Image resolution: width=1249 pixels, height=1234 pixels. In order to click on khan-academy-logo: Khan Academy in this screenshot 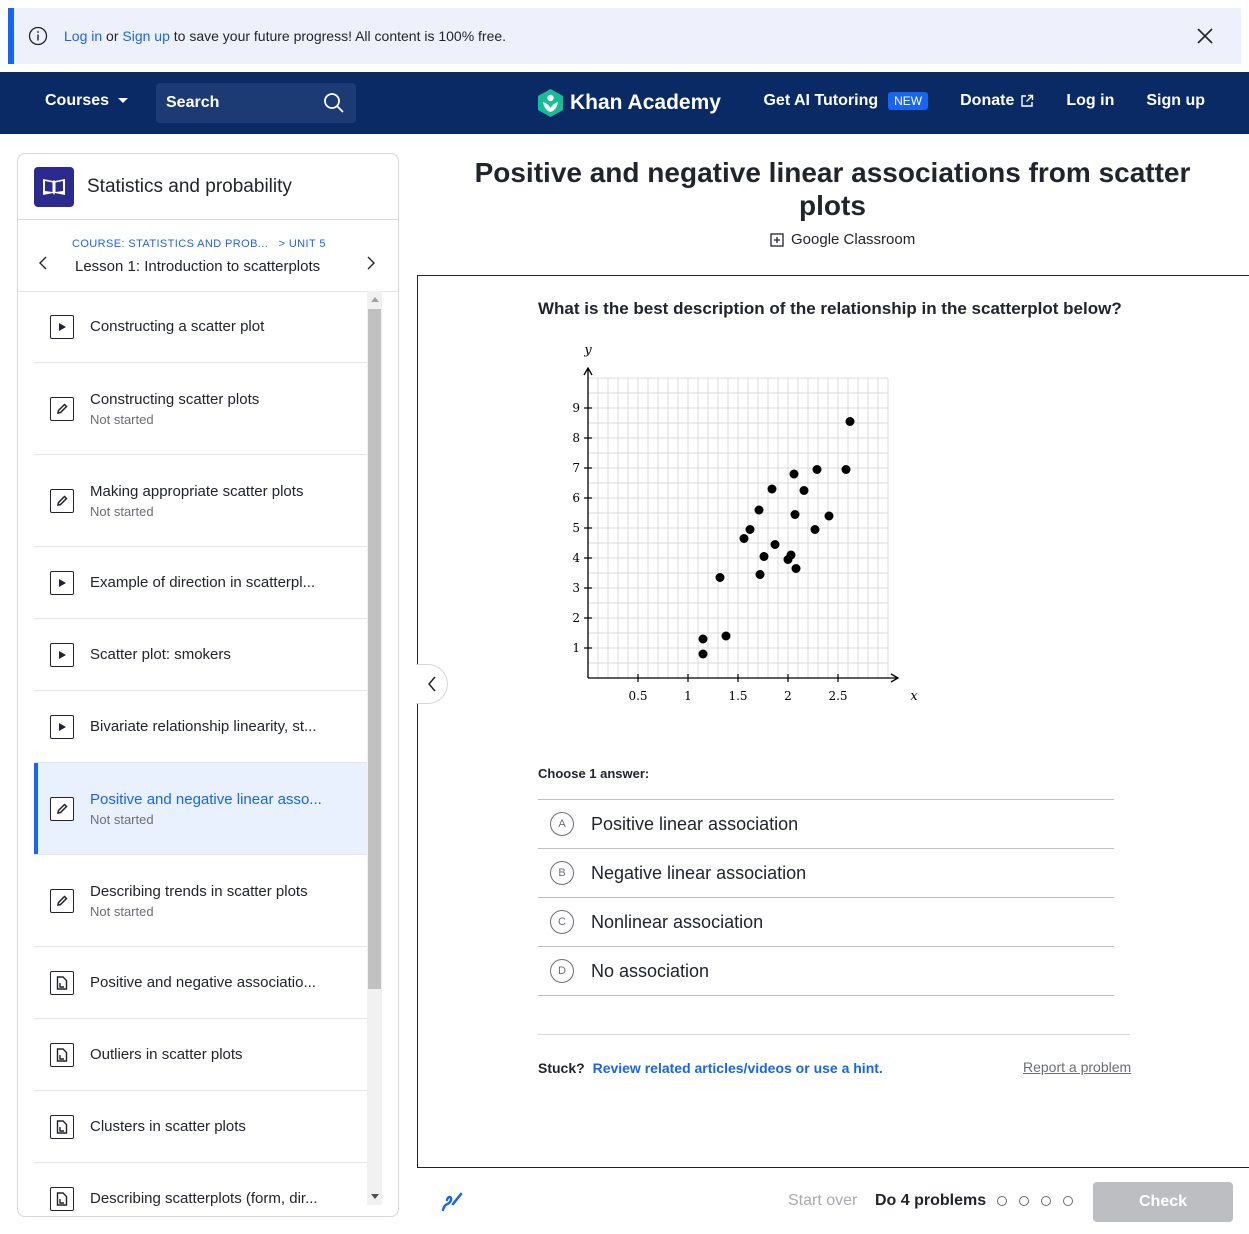, I will do `click(629, 103)`.